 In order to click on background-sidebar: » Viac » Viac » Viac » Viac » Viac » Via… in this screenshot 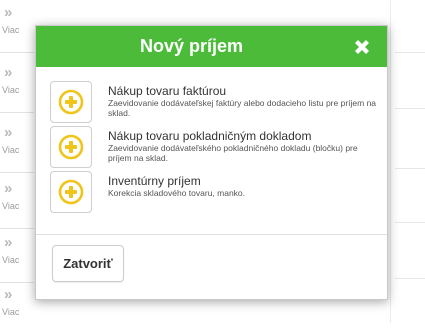, I will do `click(20, 161)`.